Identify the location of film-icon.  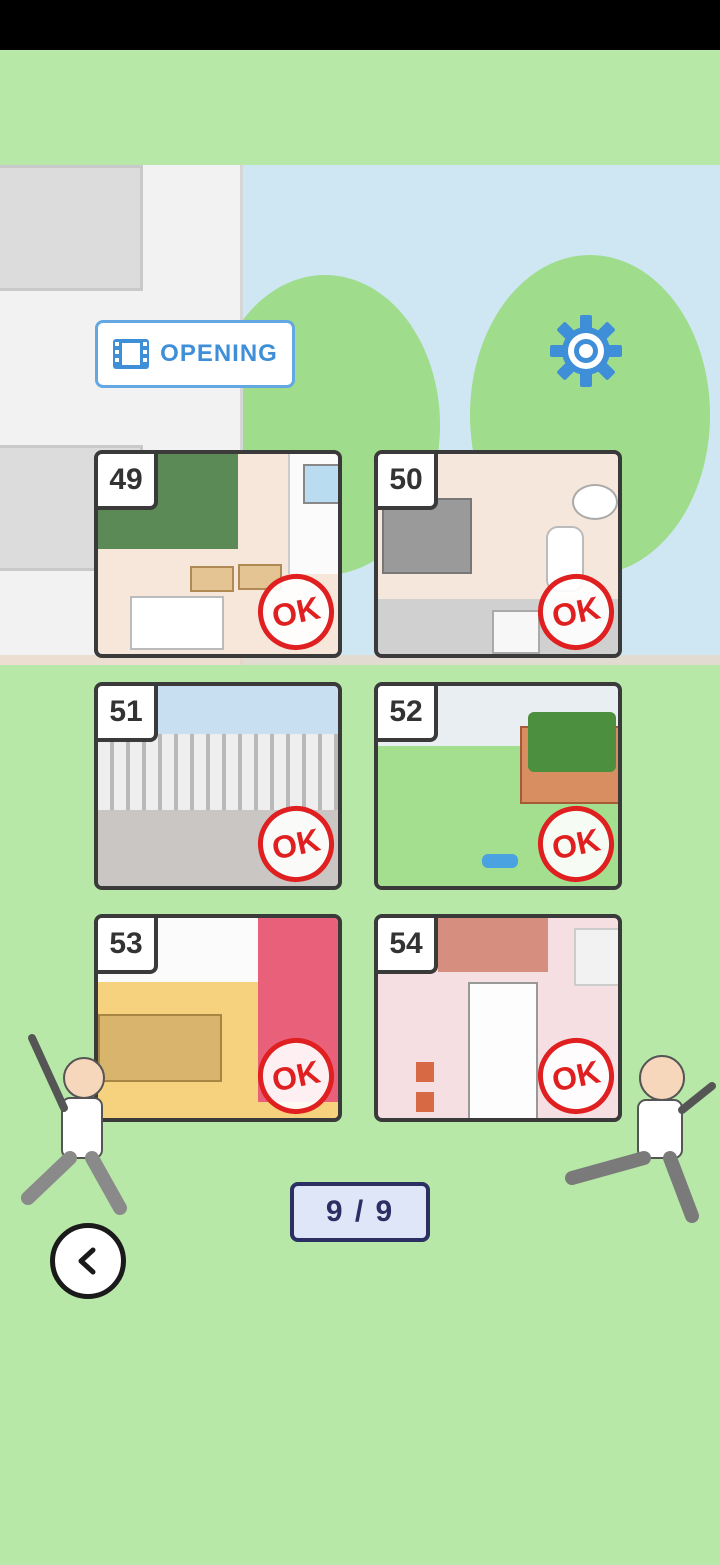
(131, 354).